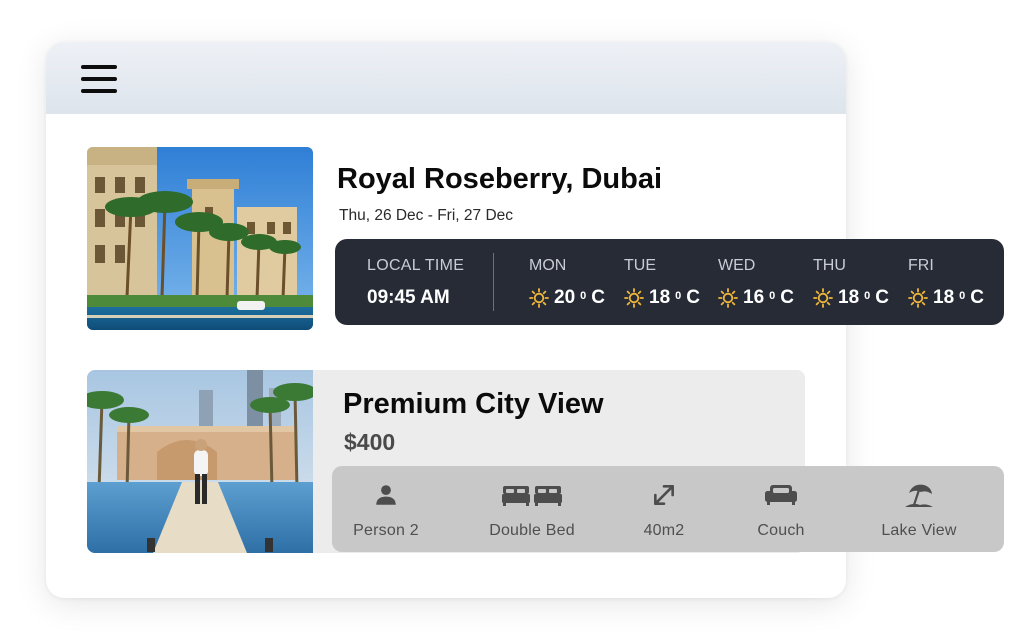  What do you see at coordinates (640, 265) in the screenshot?
I see `day-name: TUE` at bounding box center [640, 265].